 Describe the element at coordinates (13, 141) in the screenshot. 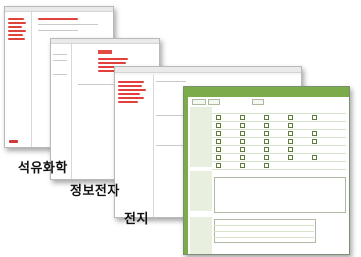

I see `company-logo` at that location.